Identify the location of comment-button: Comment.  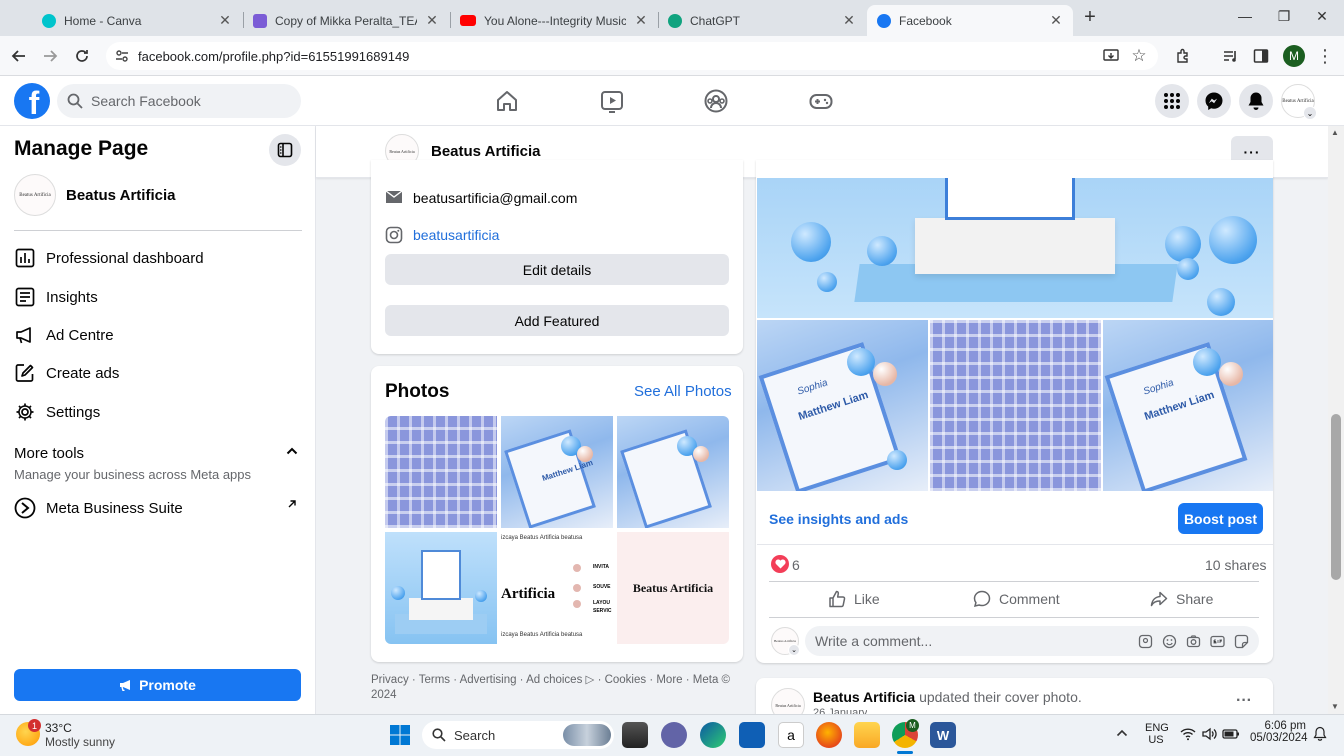
(1016, 599).